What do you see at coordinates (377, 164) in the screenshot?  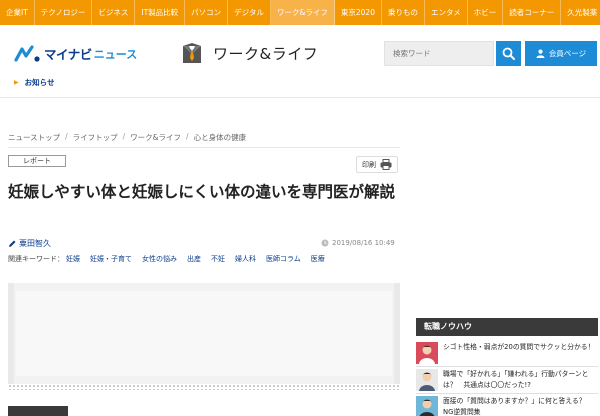 I see `print-button: 印刷` at bounding box center [377, 164].